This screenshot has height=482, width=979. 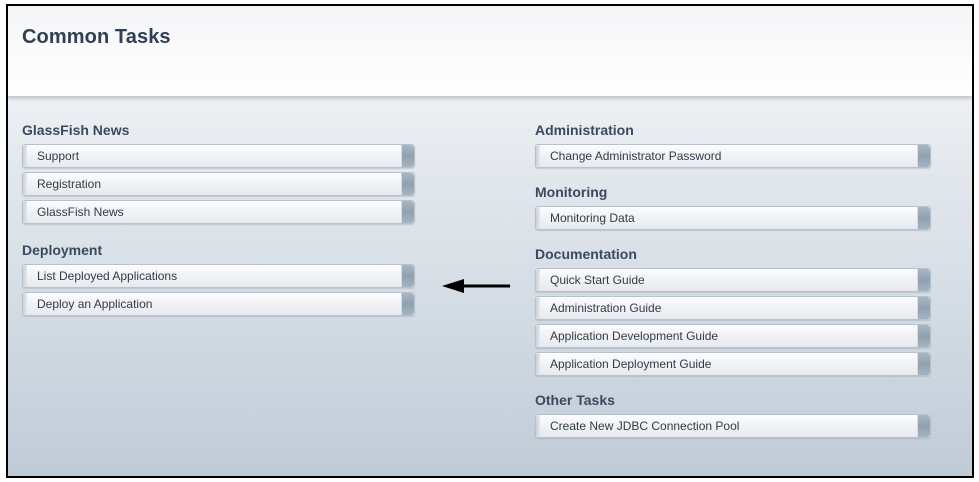 What do you see at coordinates (584, 130) in the screenshot?
I see `section-title-administration: Administration` at bounding box center [584, 130].